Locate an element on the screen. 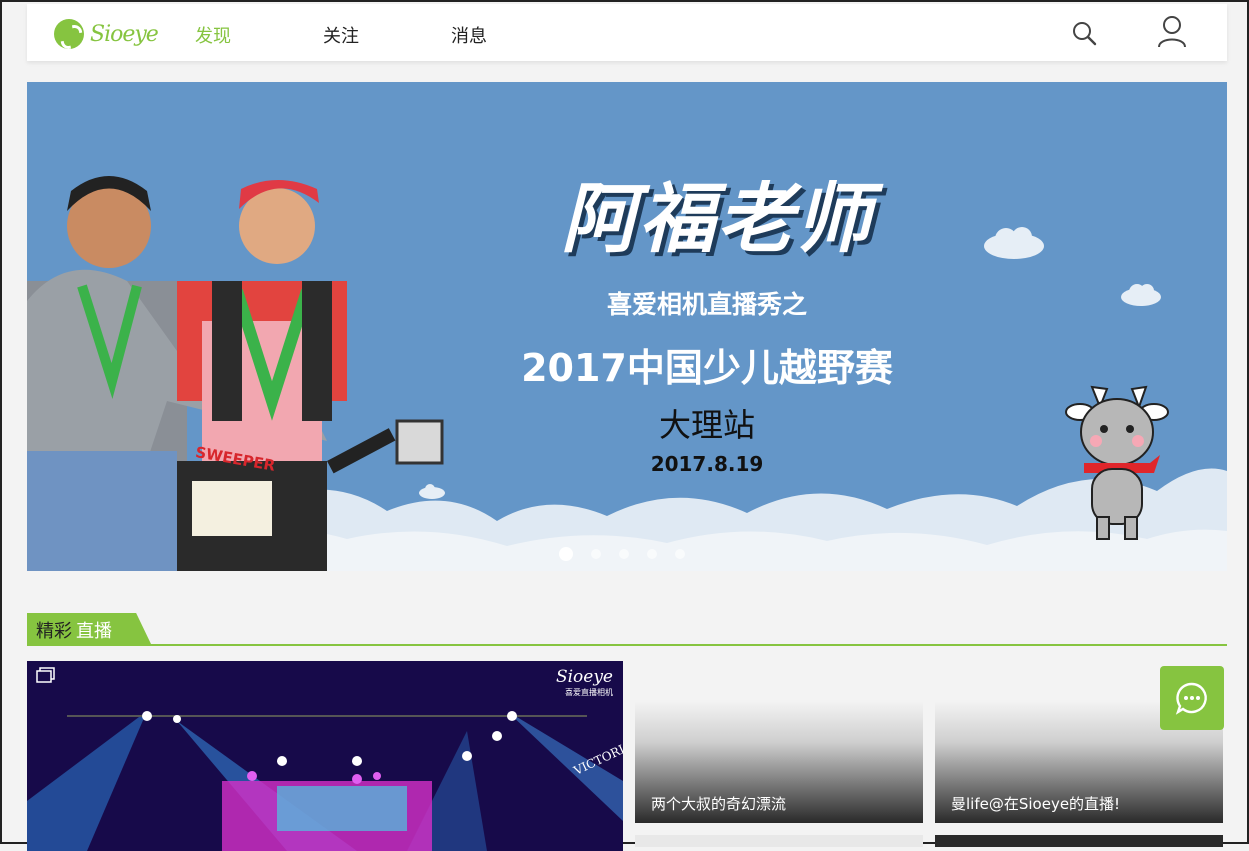  goat-mascot-icon is located at coordinates (1117, 462).